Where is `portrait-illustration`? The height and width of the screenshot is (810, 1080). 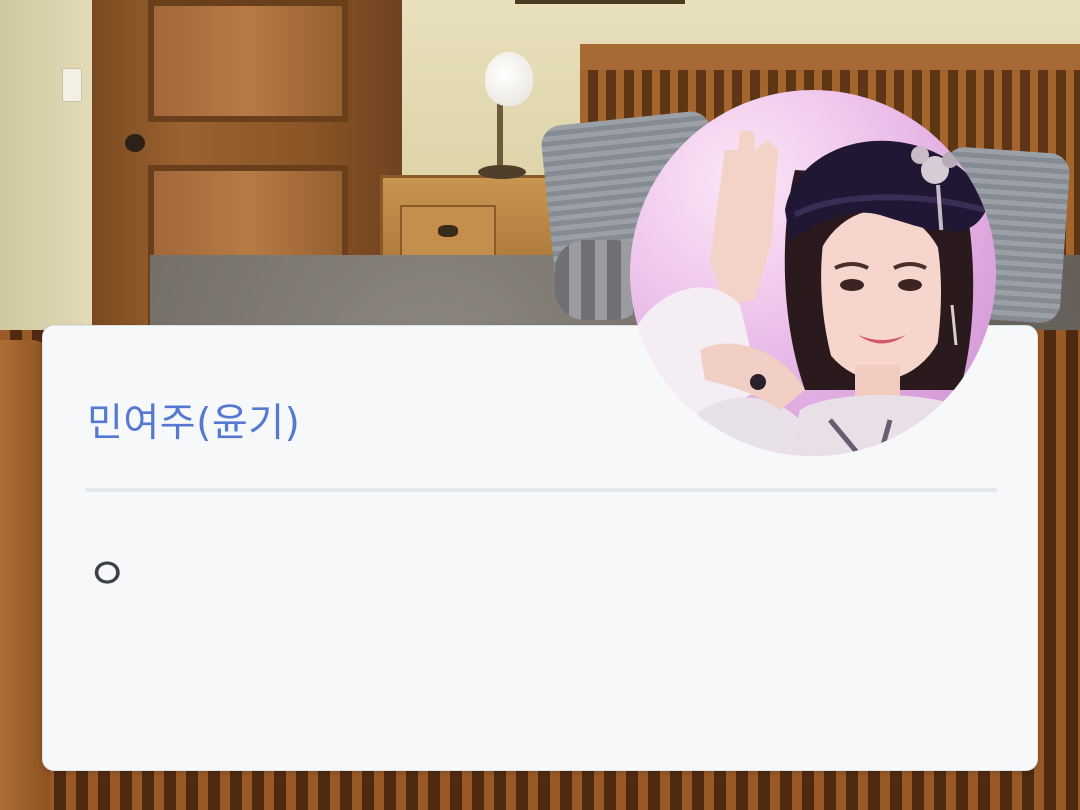
portrait-illustration is located at coordinates (813, 293).